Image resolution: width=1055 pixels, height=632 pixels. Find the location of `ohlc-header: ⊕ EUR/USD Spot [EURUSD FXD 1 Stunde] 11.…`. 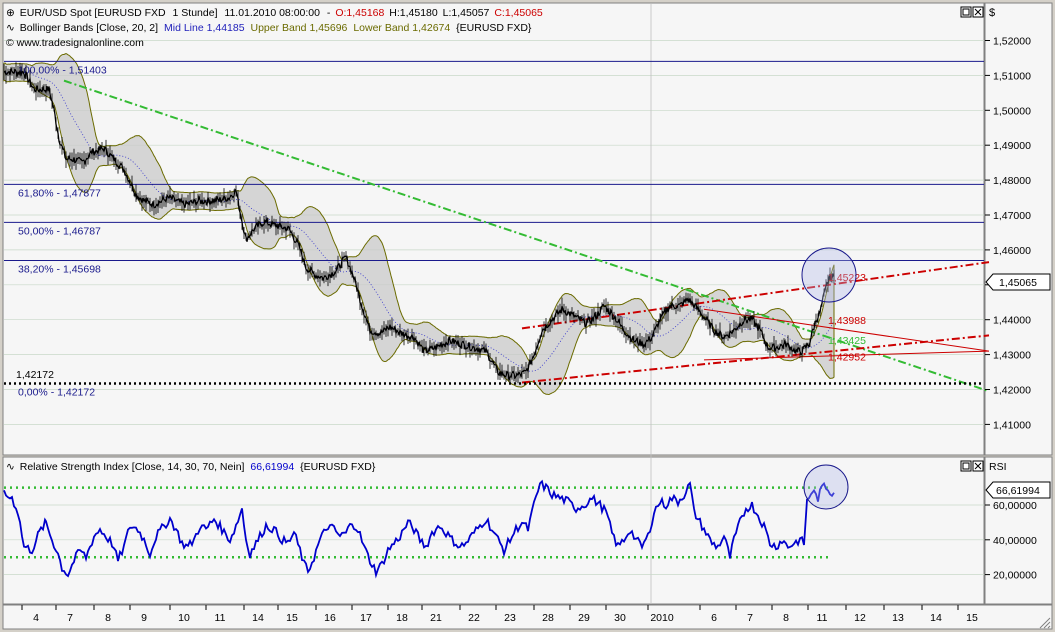

ohlc-header: ⊕ EUR/USD Spot [EURUSD FXD 1 Stunde] 11.… is located at coordinates (274, 13).